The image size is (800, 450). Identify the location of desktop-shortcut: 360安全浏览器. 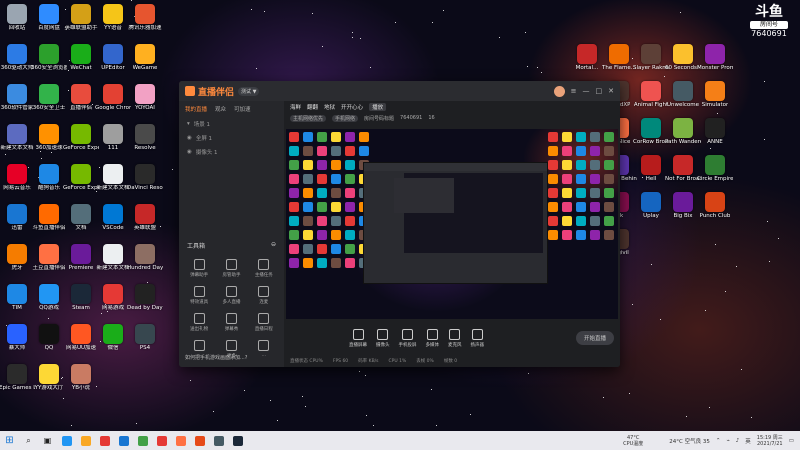
(49, 57).